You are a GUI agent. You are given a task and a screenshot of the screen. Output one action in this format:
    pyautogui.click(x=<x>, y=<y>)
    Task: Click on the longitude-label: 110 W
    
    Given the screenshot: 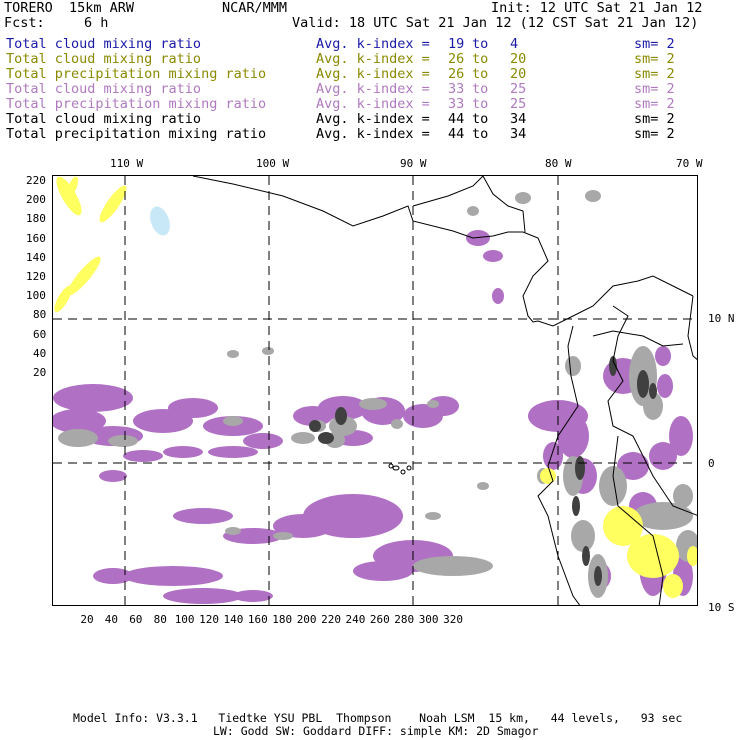 What is the action you would take?
    pyautogui.click(x=127, y=163)
    